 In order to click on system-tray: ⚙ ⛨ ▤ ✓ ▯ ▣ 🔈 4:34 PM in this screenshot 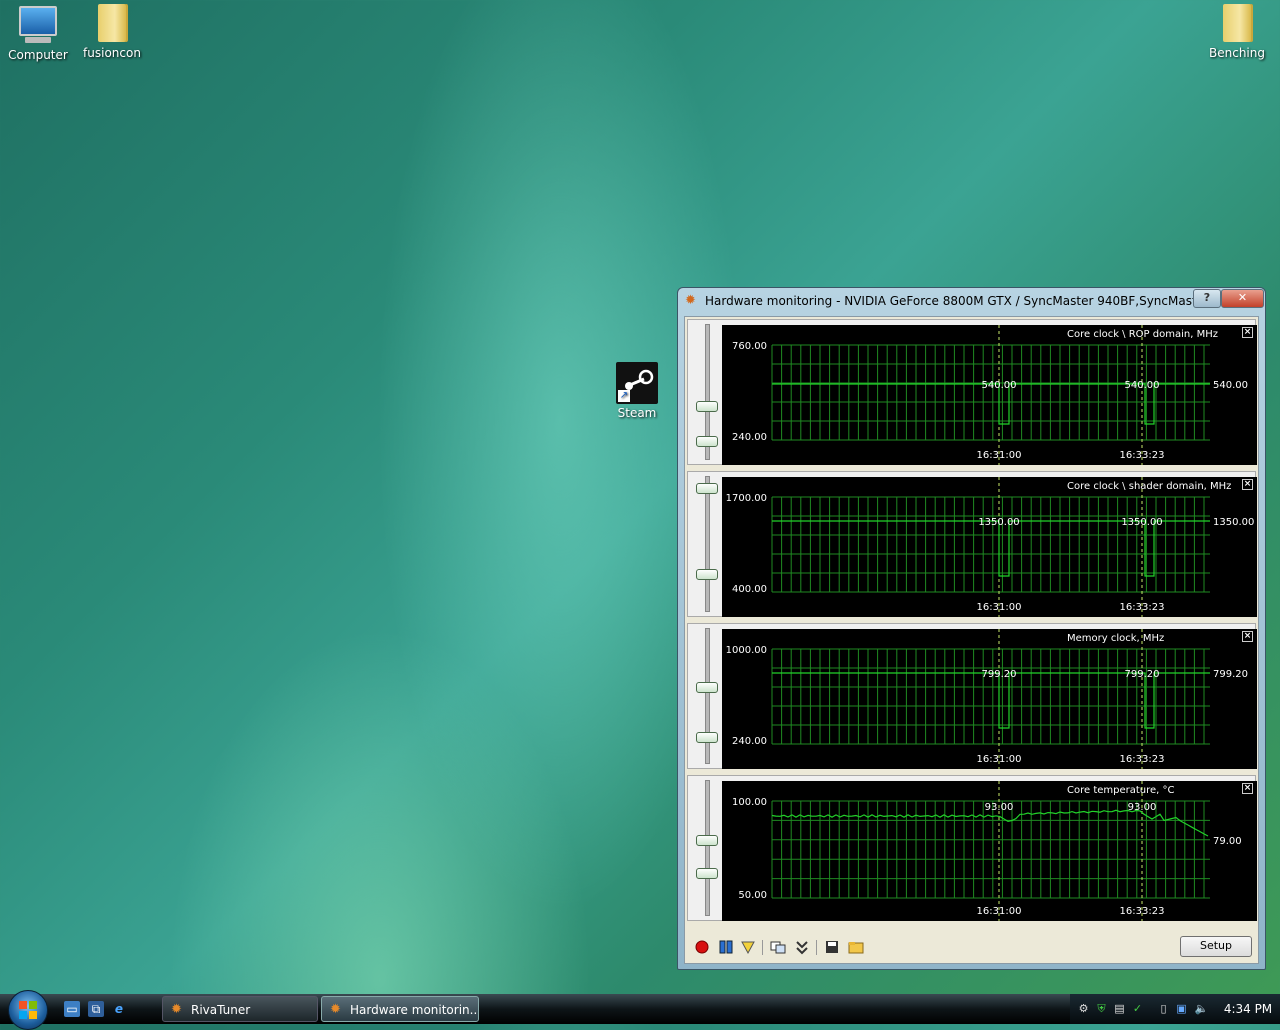, I will do `click(1175, 1009)`.